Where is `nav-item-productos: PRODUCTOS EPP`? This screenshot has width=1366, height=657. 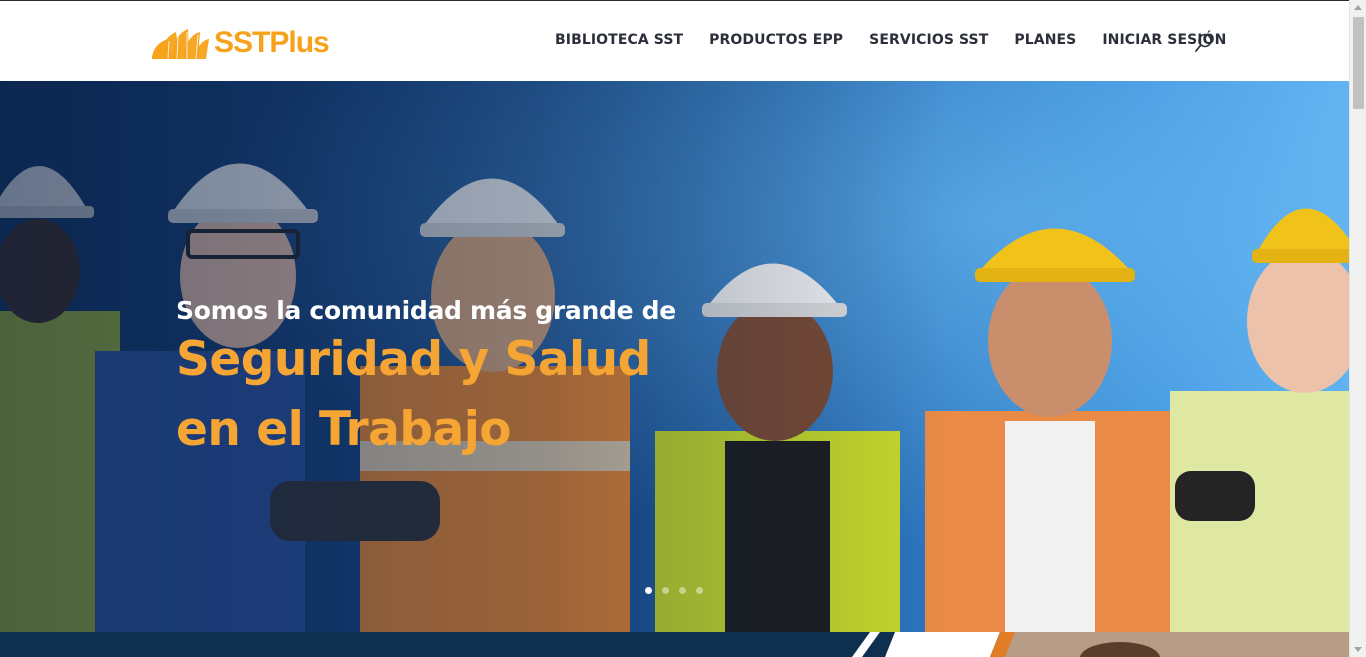
nav-item-productos: PRODUCTOS EPP is located at coordinates (776, 40).